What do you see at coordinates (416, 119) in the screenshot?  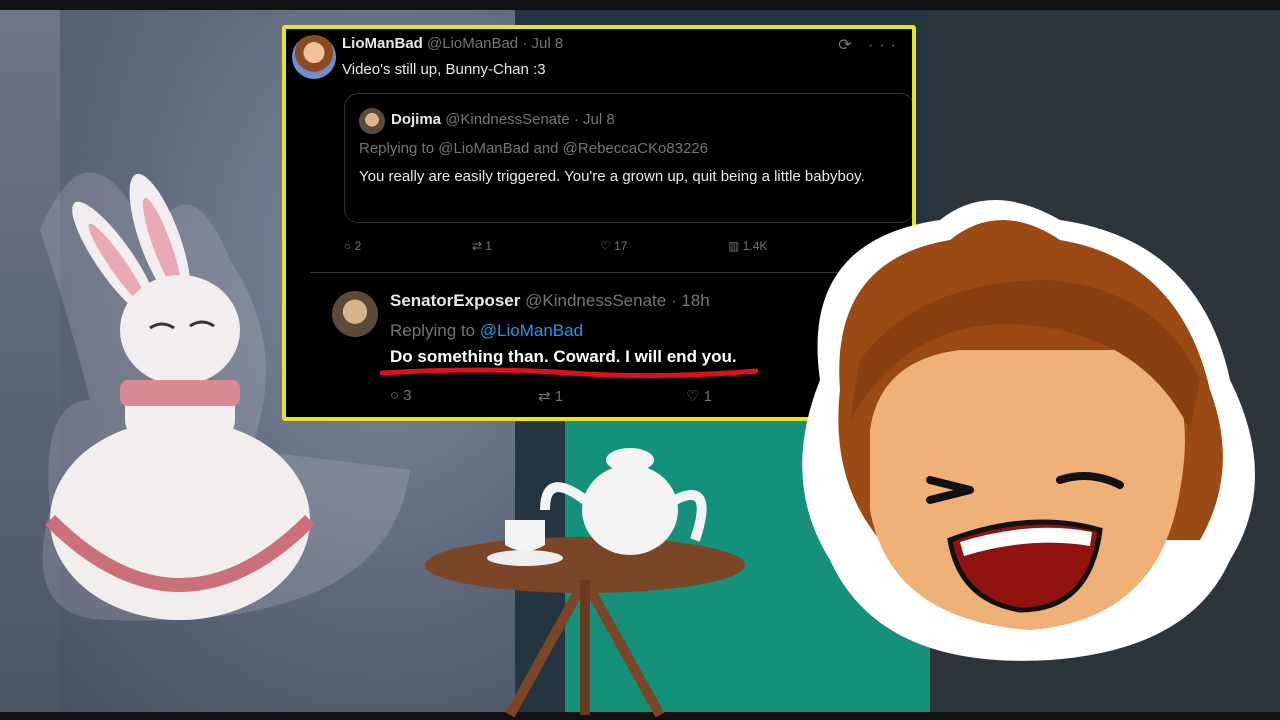 I see `quoted-author-name: Dojima` at bounding box center [416, 119].